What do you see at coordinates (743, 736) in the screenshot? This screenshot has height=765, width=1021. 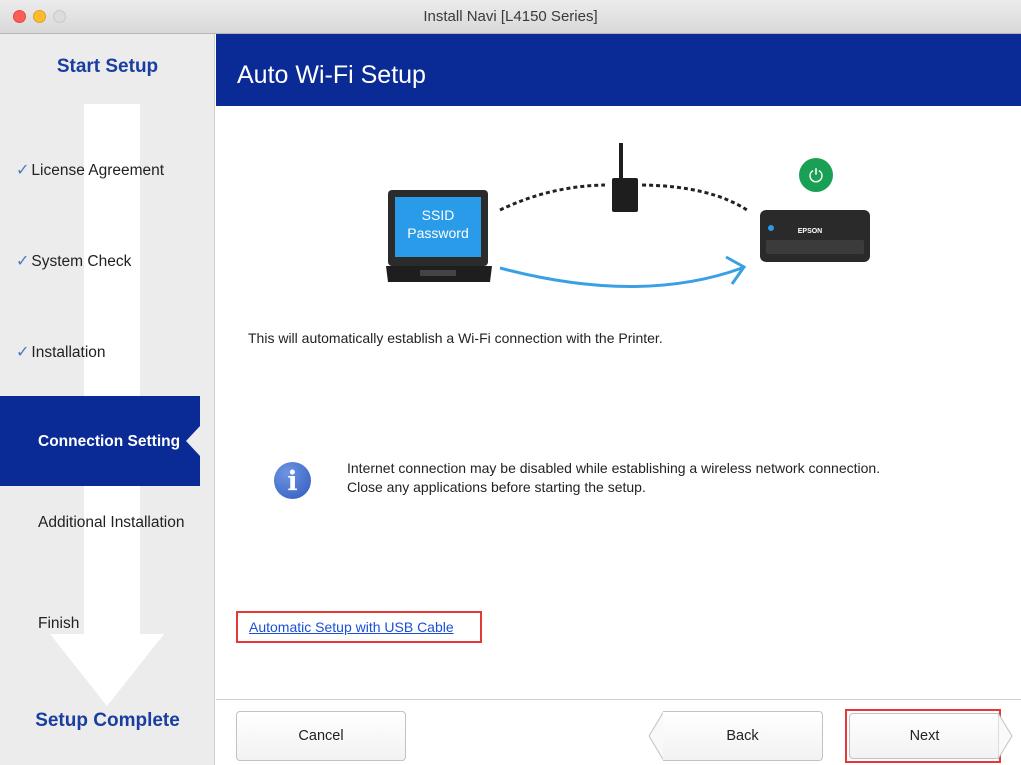 I see `back-button: Back` at bounding box center [743, 736].